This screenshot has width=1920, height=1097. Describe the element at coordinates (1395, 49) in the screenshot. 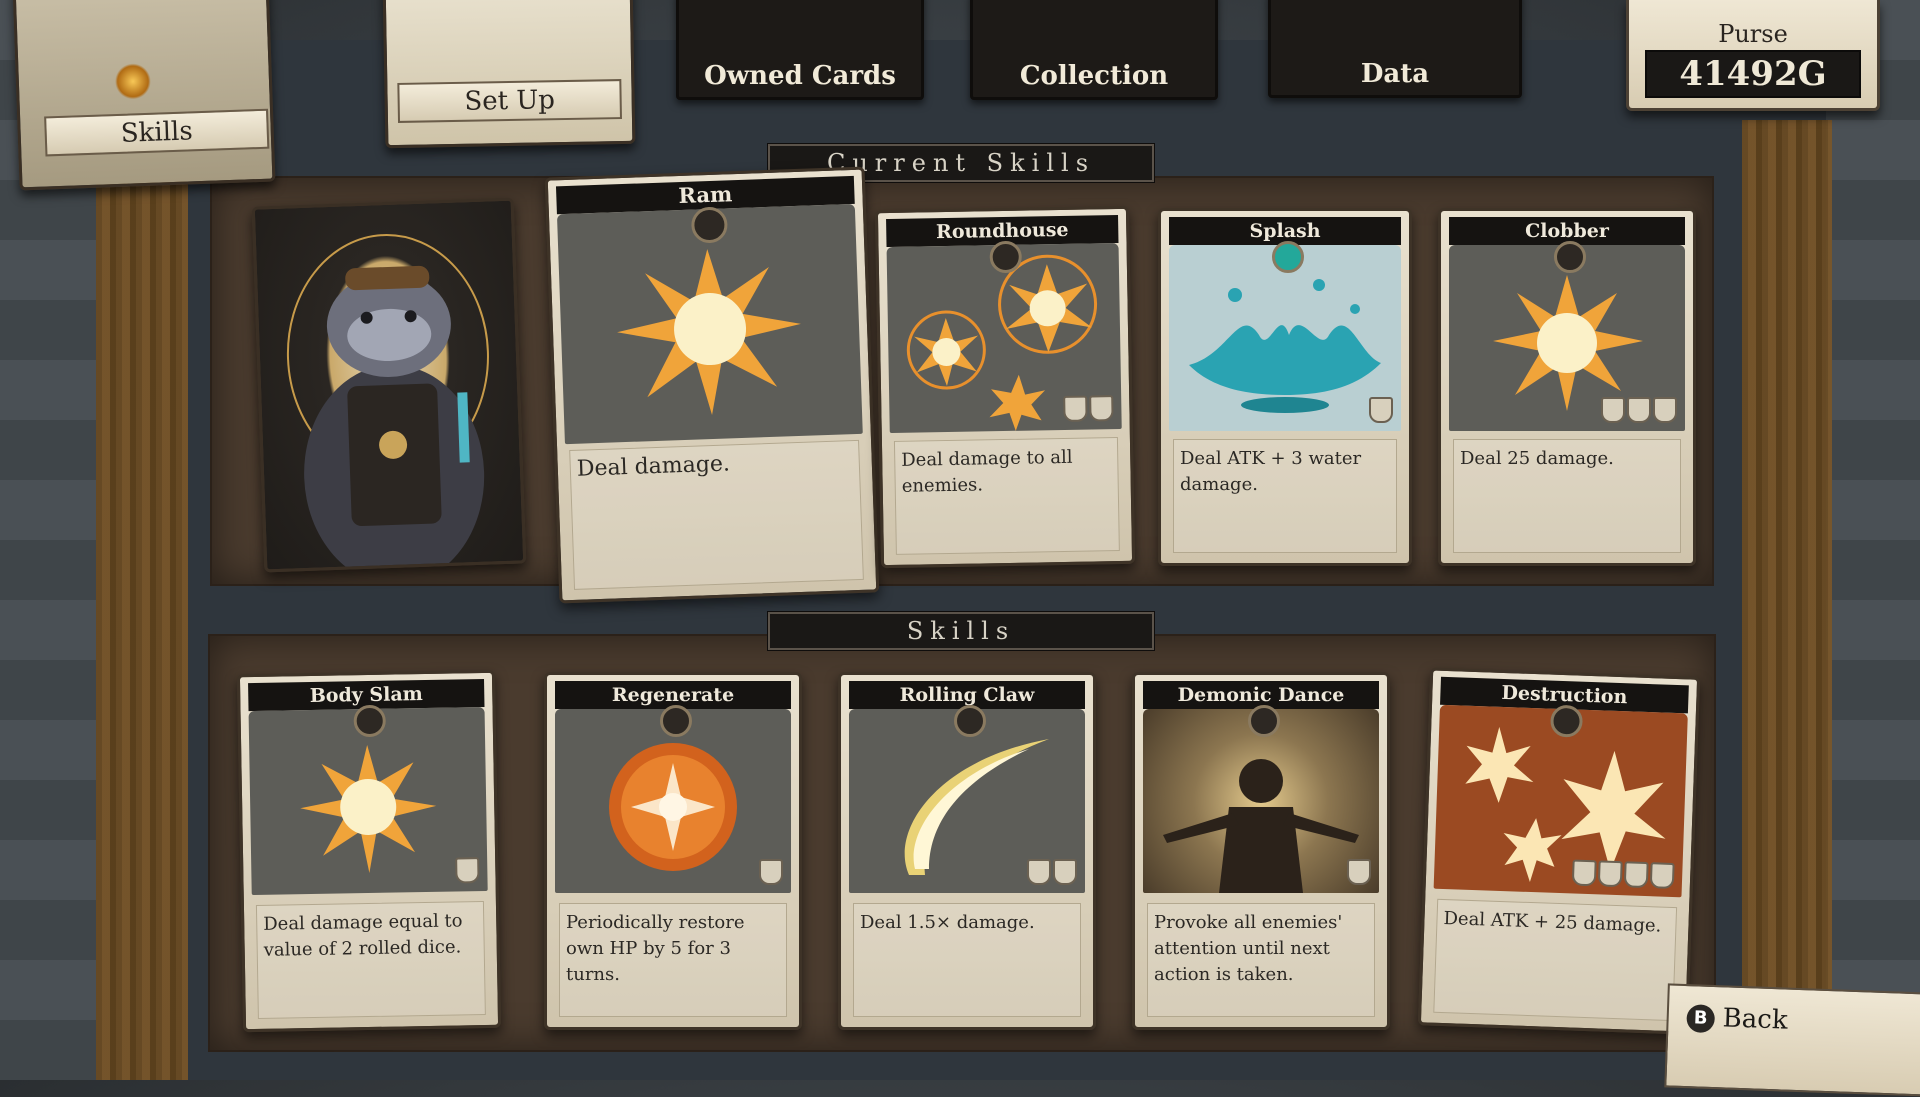

I see `tab-data: Data` at that location.